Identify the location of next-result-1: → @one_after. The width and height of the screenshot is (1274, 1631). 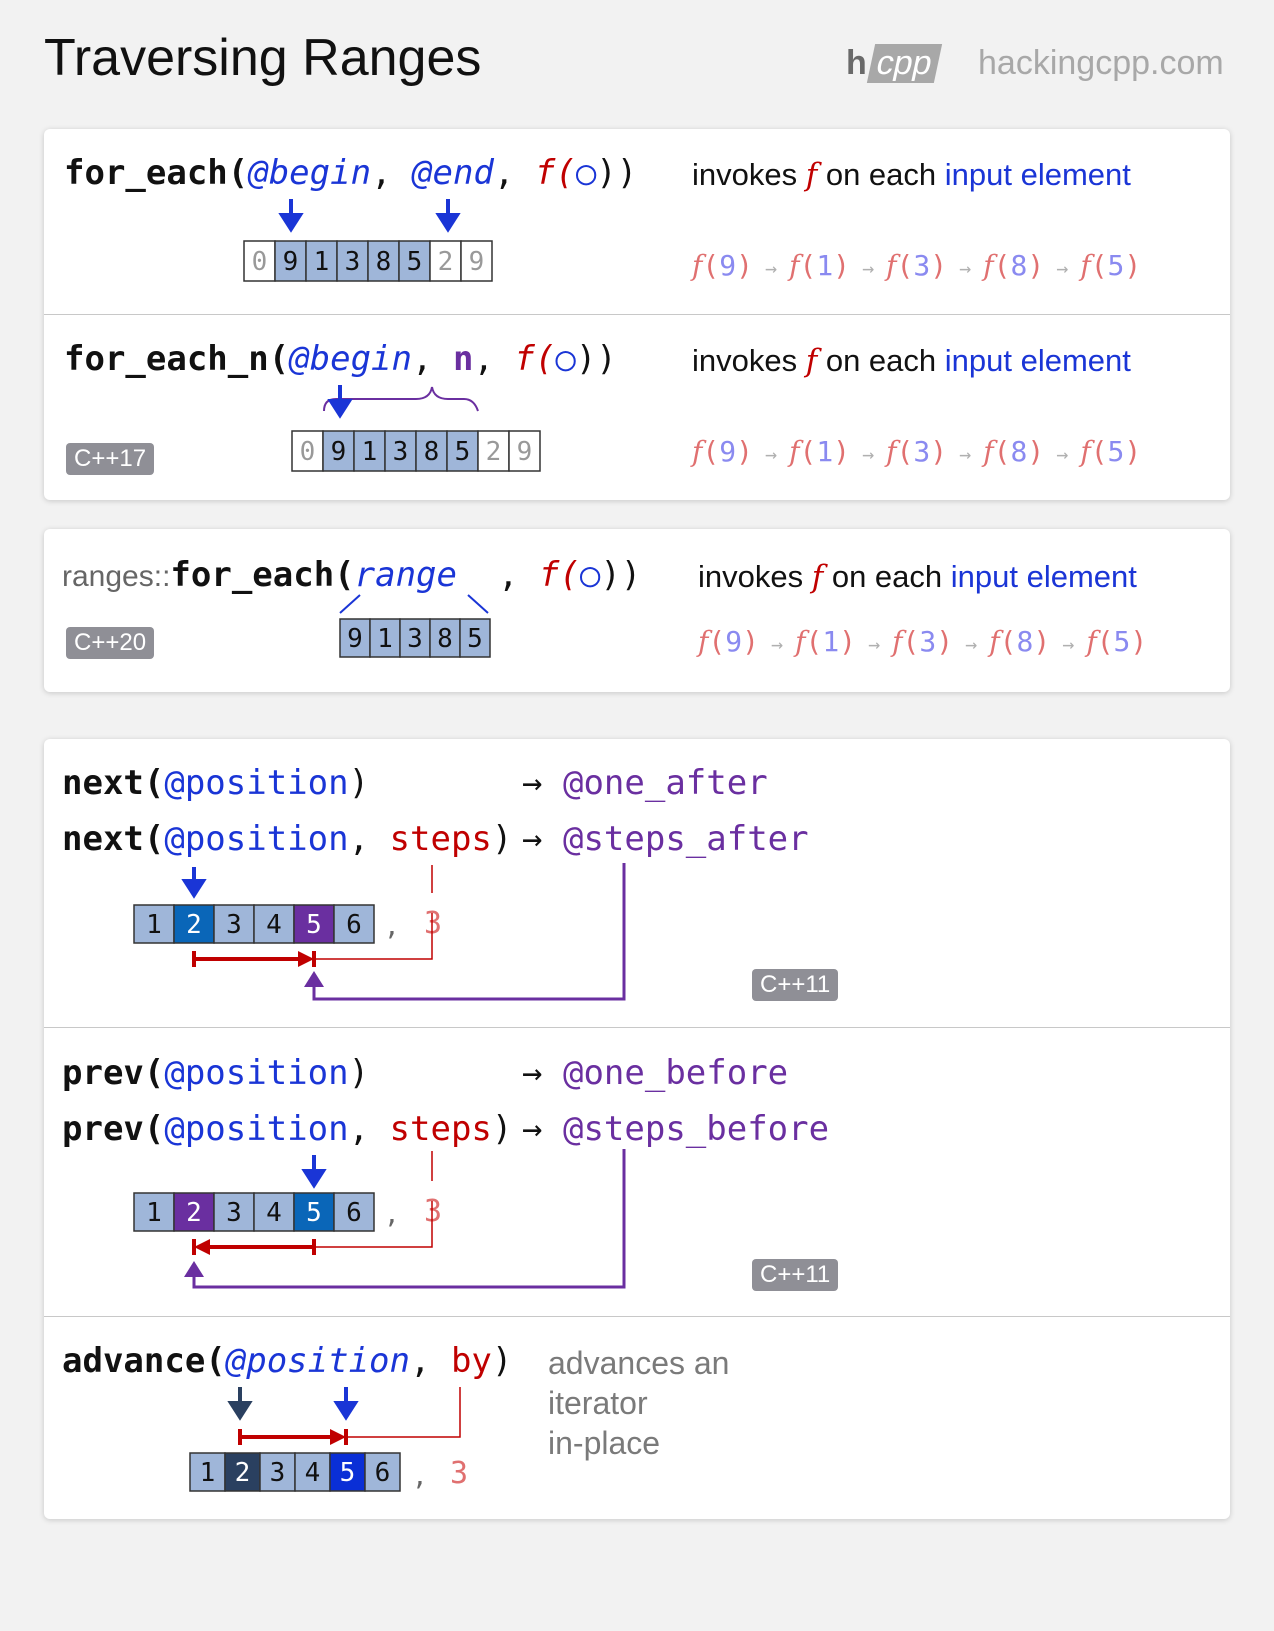
(645, 783).